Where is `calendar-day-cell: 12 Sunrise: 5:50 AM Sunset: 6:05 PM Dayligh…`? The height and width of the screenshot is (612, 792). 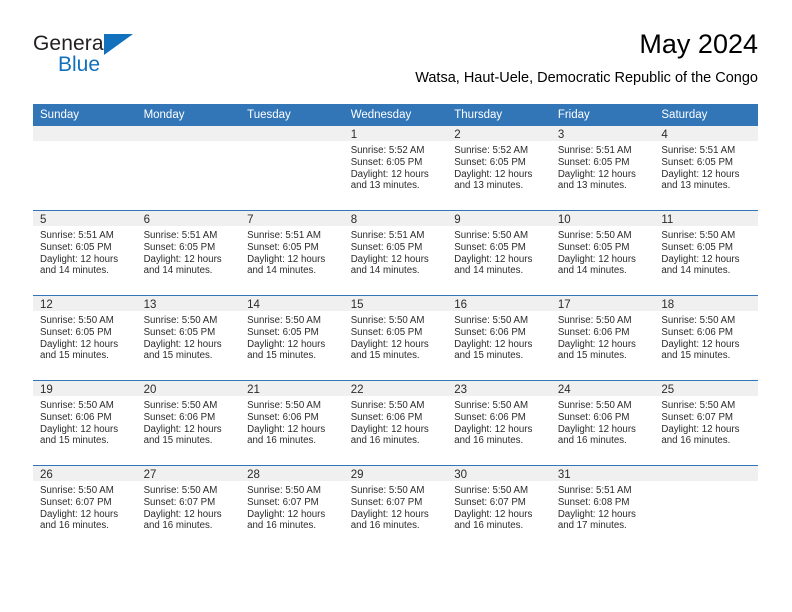
calendar-day-cell: 12 Sunrise: 5:50 AM Sunset: 6:05 PM Dayligh… is located at coordinates (85, 338).